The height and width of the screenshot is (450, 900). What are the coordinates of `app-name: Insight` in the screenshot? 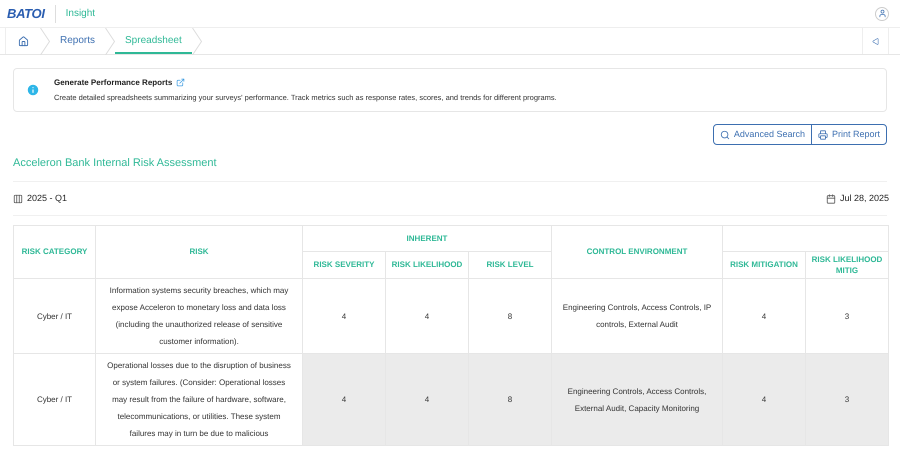 It's located at (81, 14).